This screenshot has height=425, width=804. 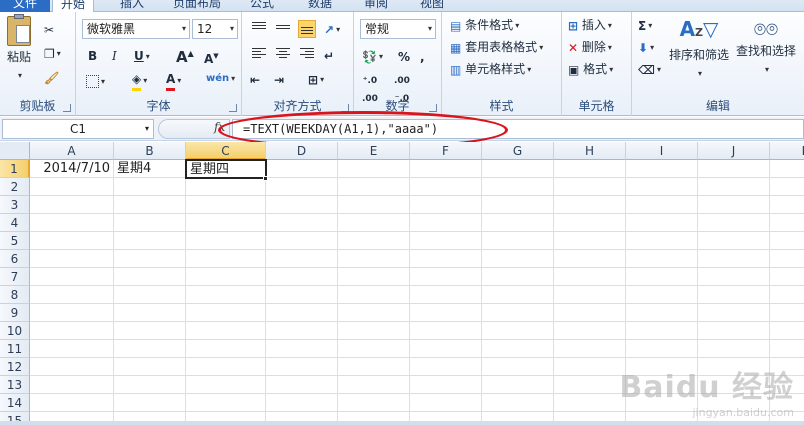 What do you see at coordinates (72, 259) in the screenshot?
I see `cell-a6` at bounding box center [72, 259].